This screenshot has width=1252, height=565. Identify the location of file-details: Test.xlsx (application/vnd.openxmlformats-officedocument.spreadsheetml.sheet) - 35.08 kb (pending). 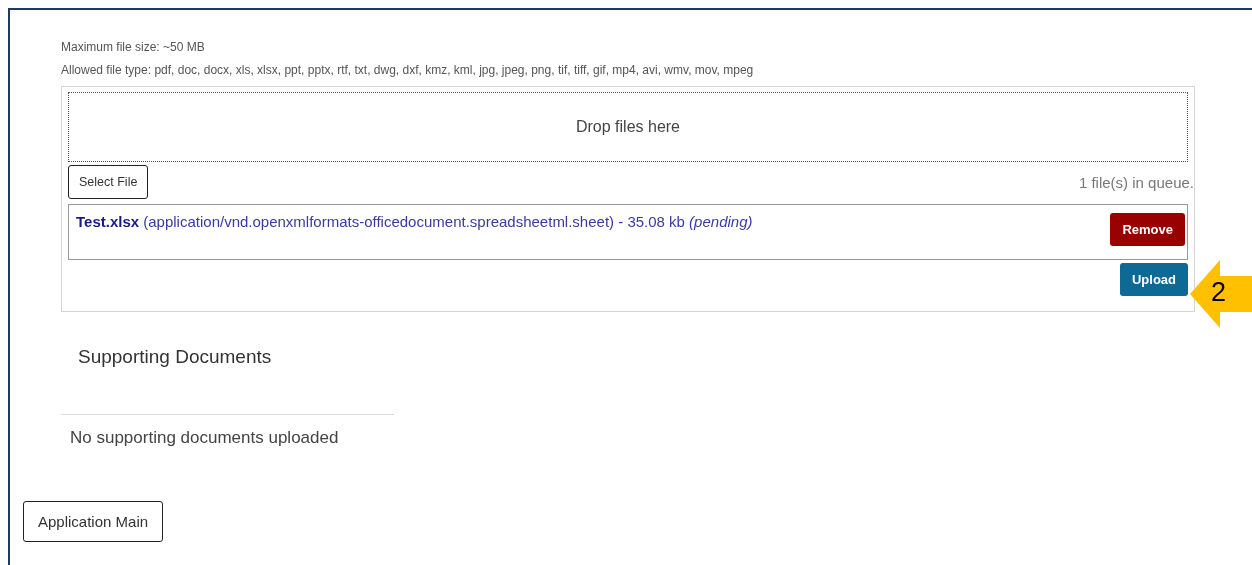
(414, 221).